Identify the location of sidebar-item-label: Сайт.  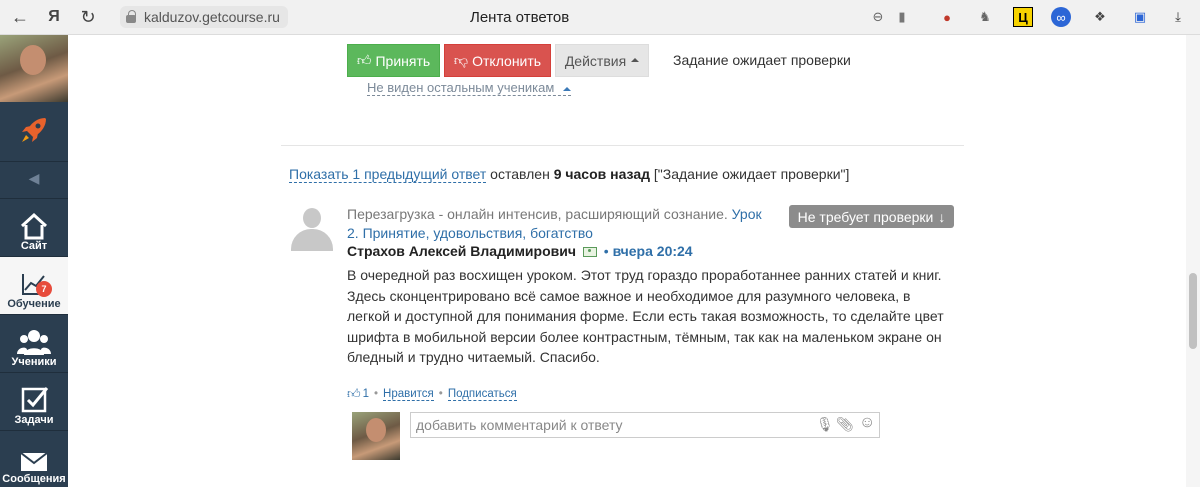
(34, 246).